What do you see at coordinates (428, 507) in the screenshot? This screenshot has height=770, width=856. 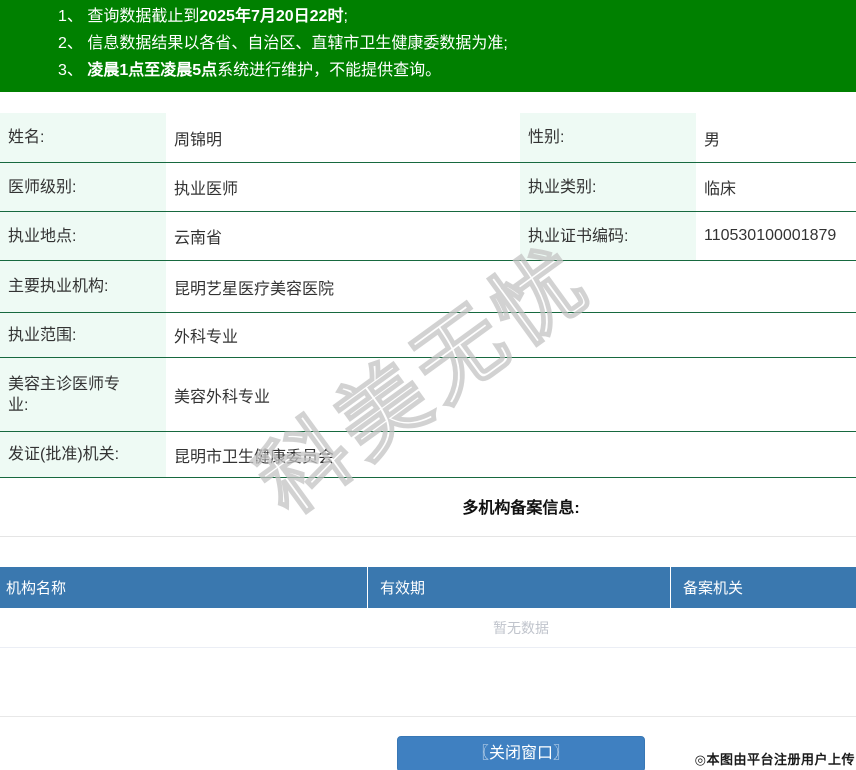 I see `filing-section-title: 多机构备案信息:` at bounding box center [428, 507].